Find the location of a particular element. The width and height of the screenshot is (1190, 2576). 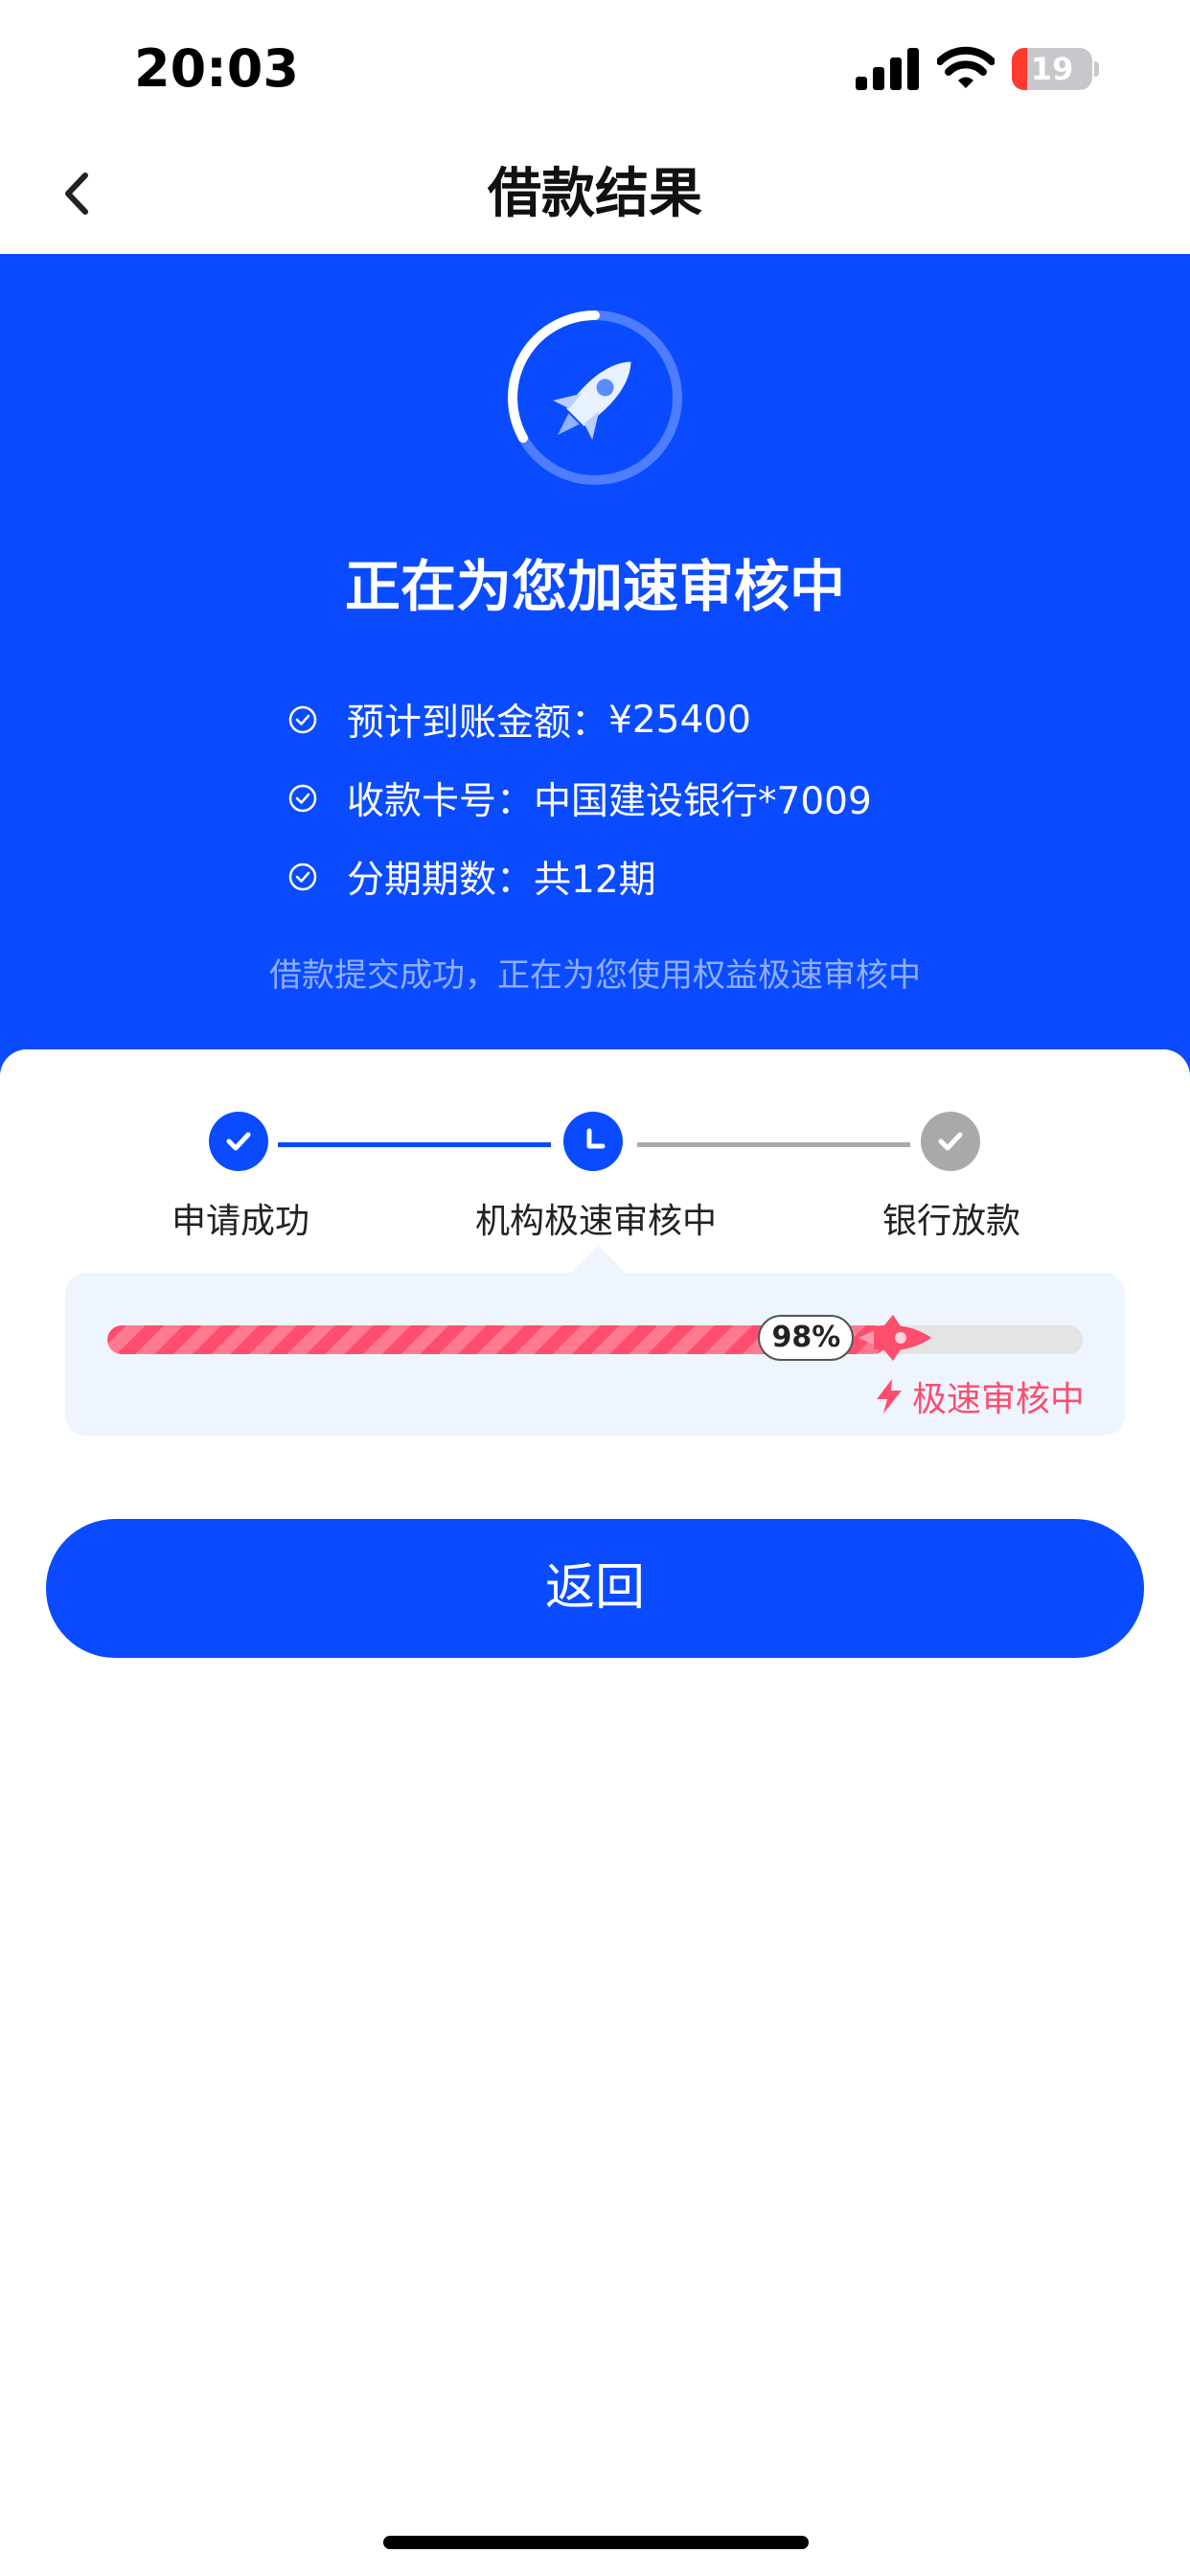

step-label-reviewing: 机构极速审核中 is located at coordinates (596, 1221).